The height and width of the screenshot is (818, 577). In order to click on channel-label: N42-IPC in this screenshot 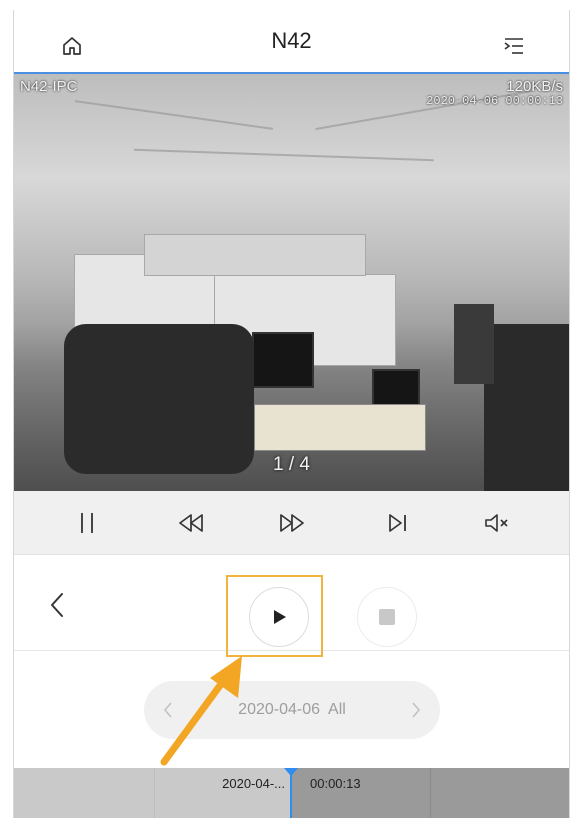, I will do `click(49, 86)`.